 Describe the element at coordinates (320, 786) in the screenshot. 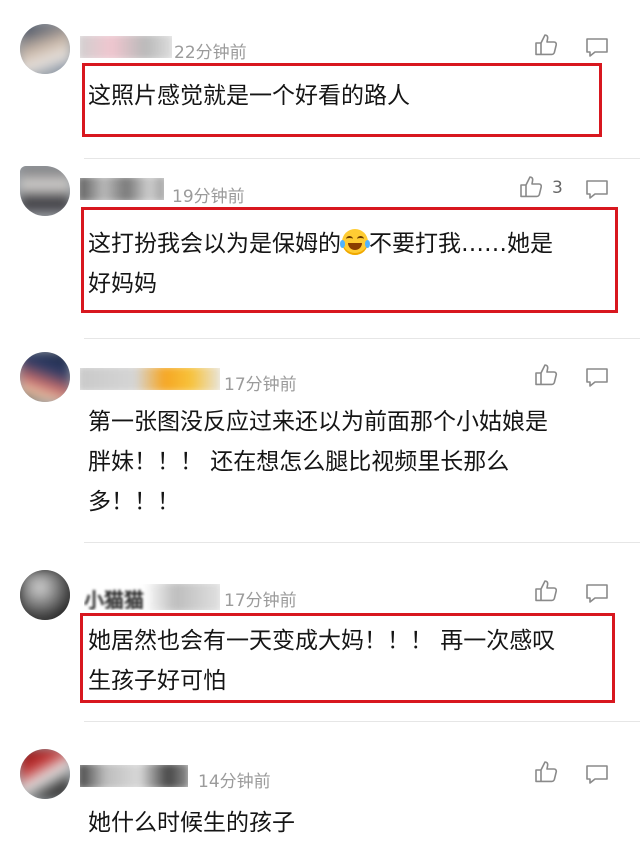

I see `comment-item: 14分钟前 她什么时候生的孩子` at that location.